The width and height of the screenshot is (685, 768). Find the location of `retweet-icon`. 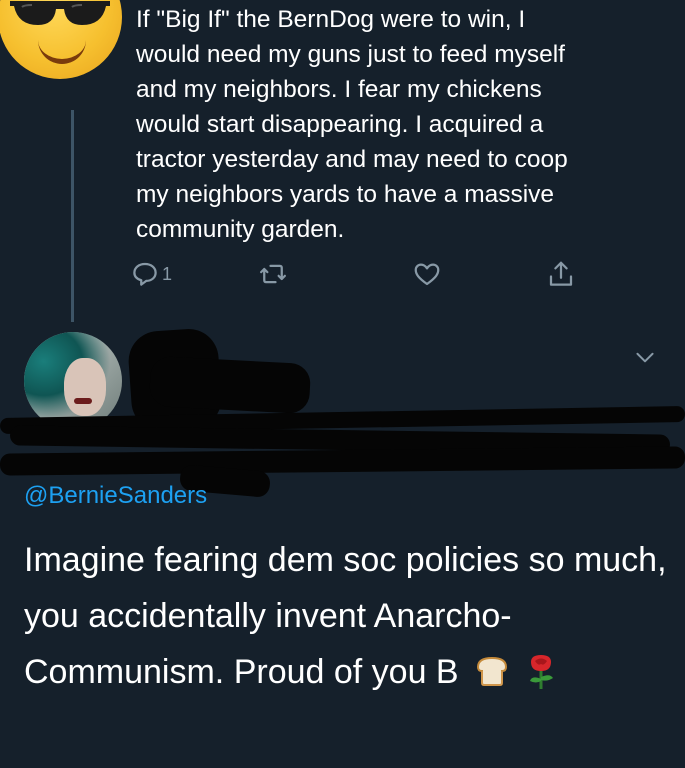

retweet-icon is located at coordinates (273, 274).